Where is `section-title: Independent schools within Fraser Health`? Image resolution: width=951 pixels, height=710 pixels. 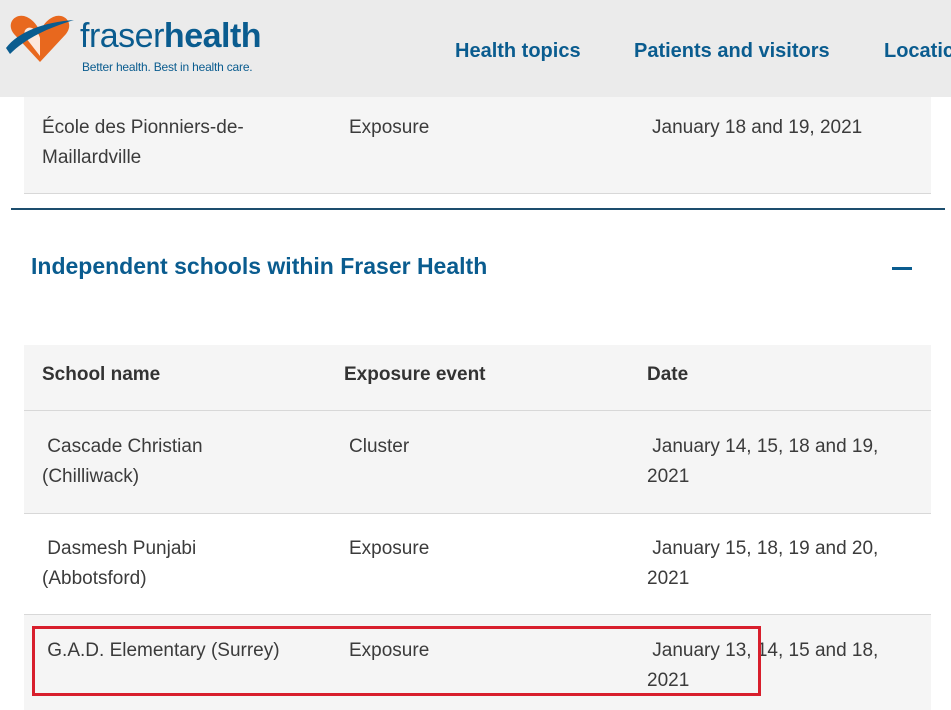
section-title: Independent schools within Fraser Health is located at coordinates (259, 266).